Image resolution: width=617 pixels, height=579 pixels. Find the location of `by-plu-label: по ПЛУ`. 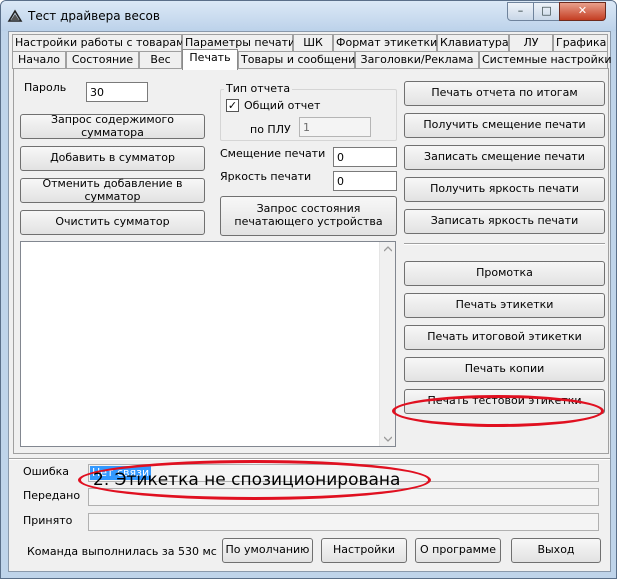

by-plu-label: по ПЛУ is located at coordinates (270, 129).